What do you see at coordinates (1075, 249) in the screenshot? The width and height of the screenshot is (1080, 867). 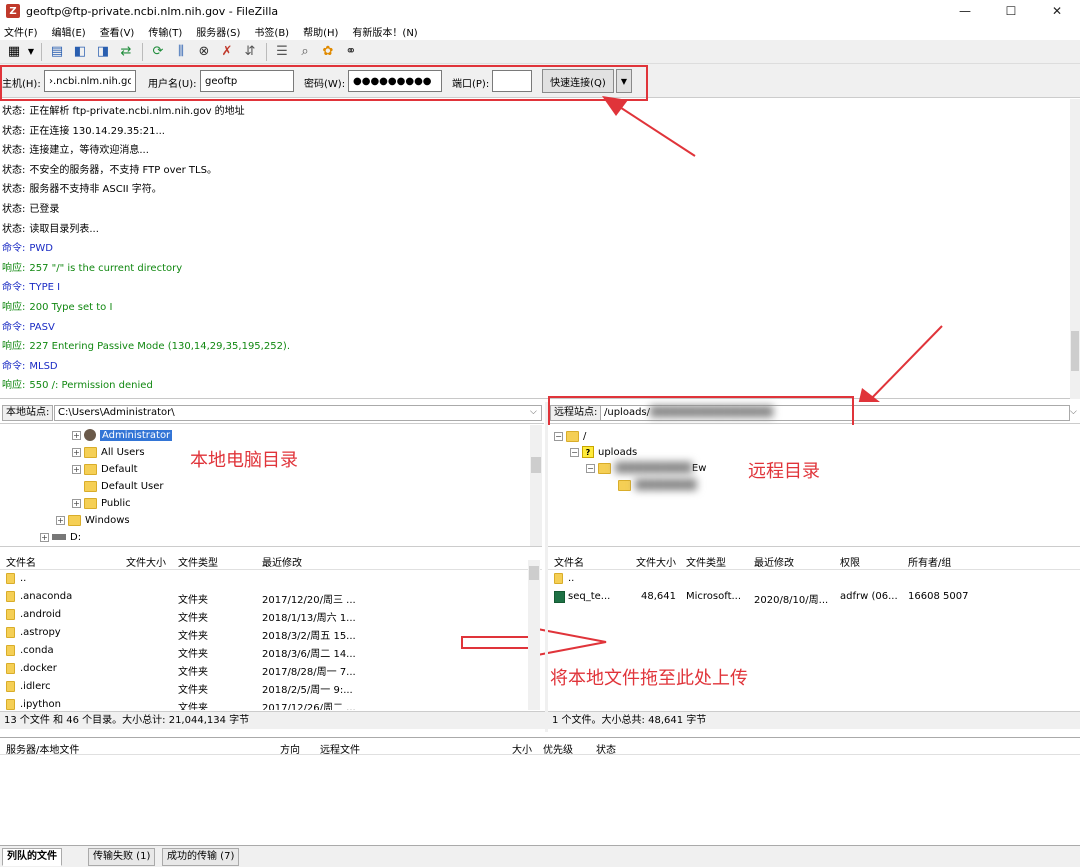 I see `log-scrollbar` at bounding box center [1075, 249].